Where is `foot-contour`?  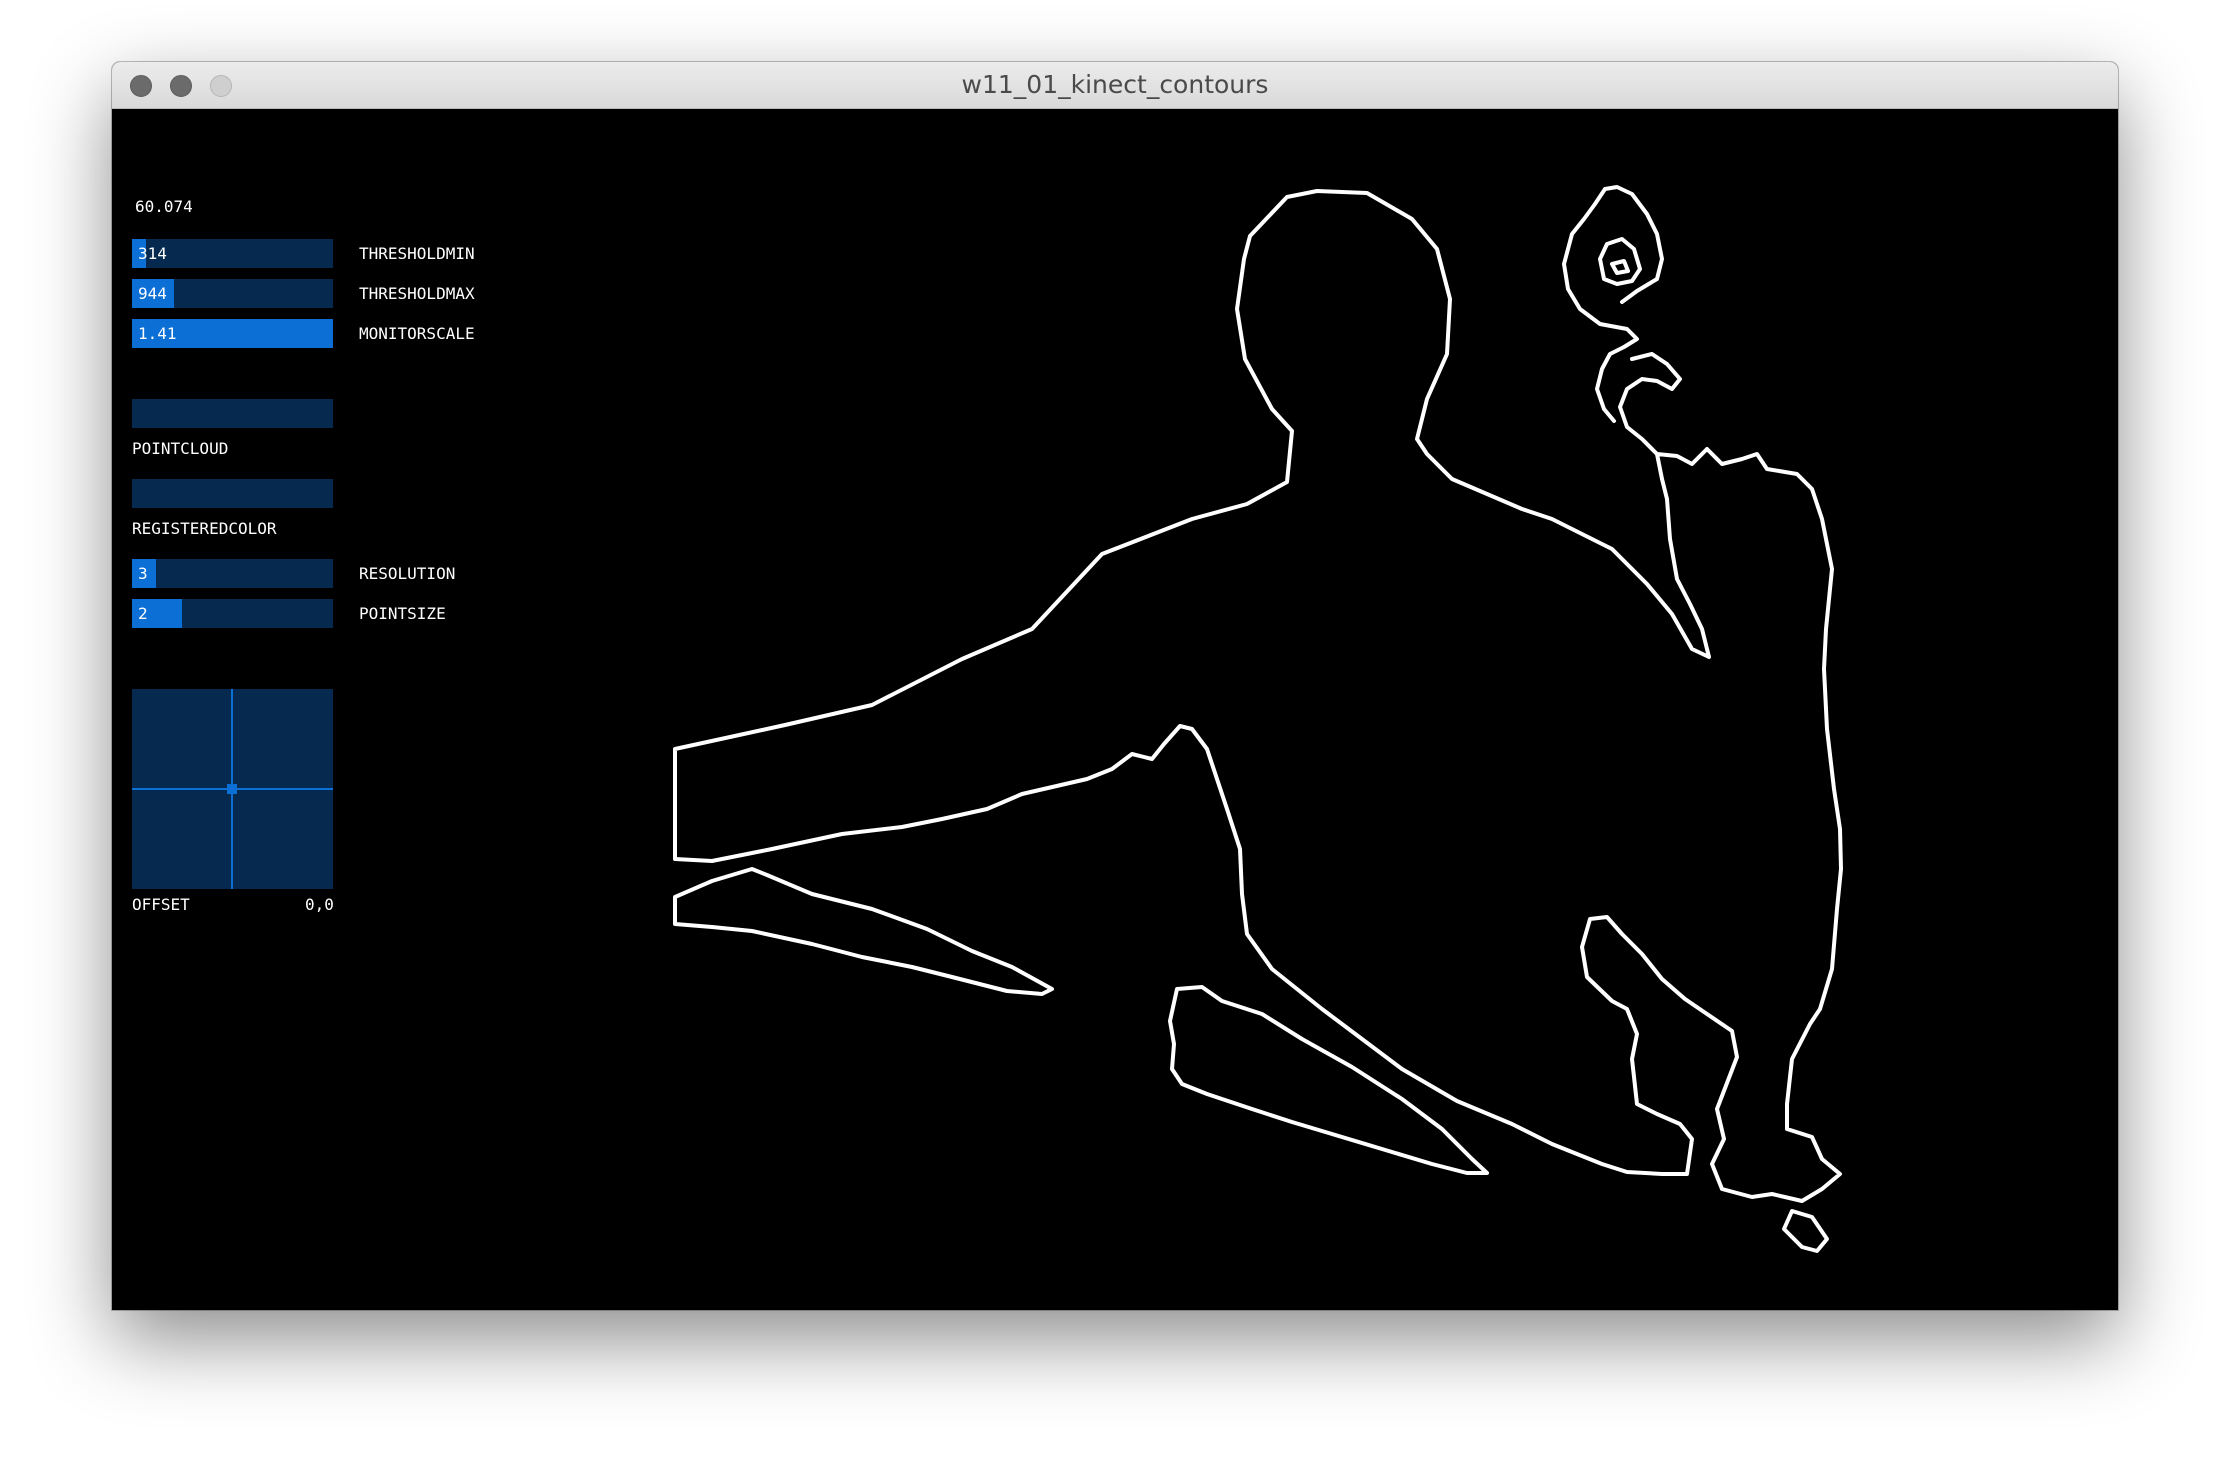
foot-contour is located at coordinates (1805, 1231).